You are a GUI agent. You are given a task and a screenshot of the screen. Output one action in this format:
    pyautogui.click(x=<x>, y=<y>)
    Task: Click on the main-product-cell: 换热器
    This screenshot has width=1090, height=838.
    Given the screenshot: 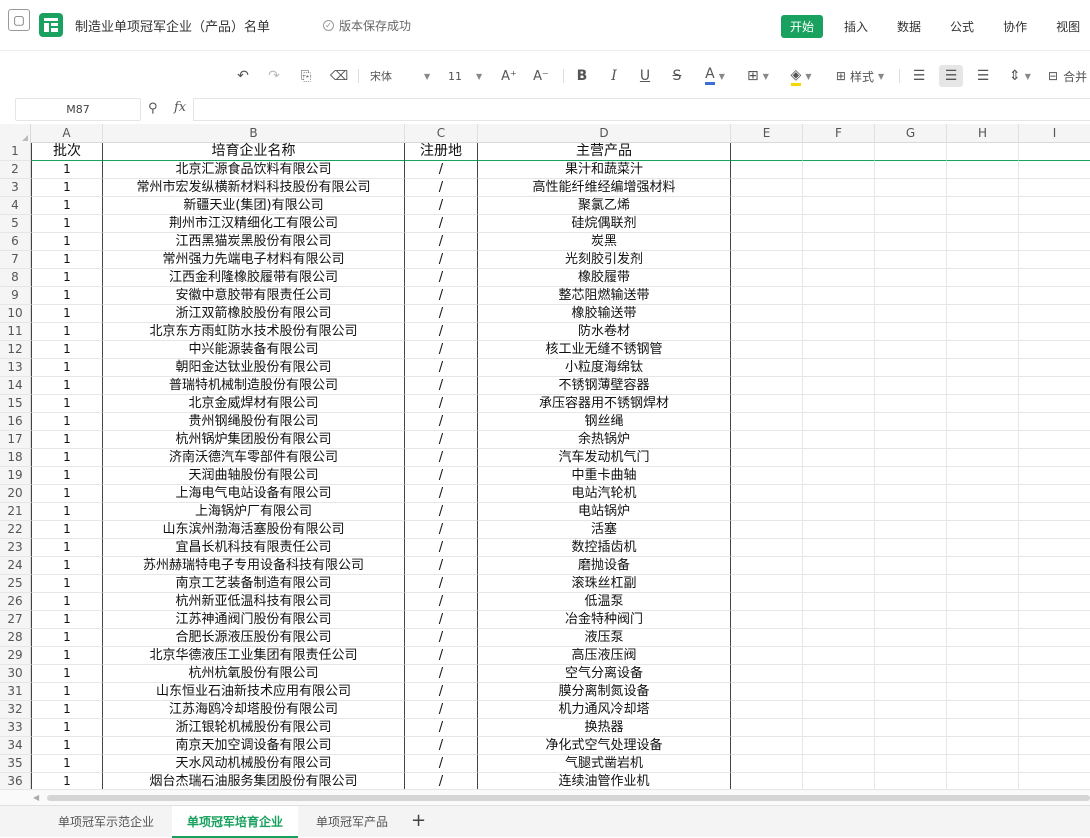 What is the action you would take?
    pyautogui.click(x=604, y=728)
    